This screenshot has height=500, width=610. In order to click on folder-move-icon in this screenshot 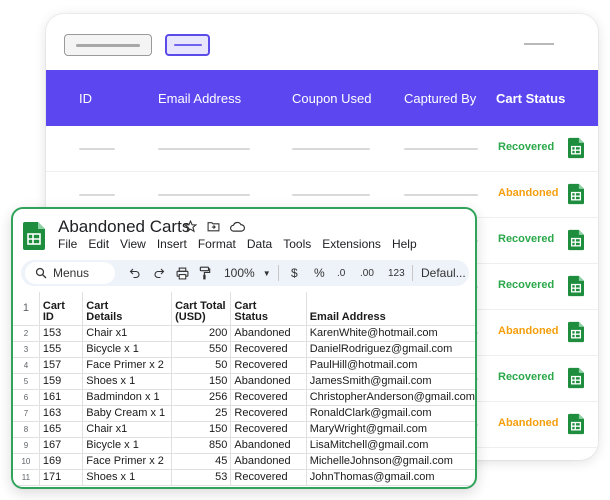, I will do `click(213, 226)`.